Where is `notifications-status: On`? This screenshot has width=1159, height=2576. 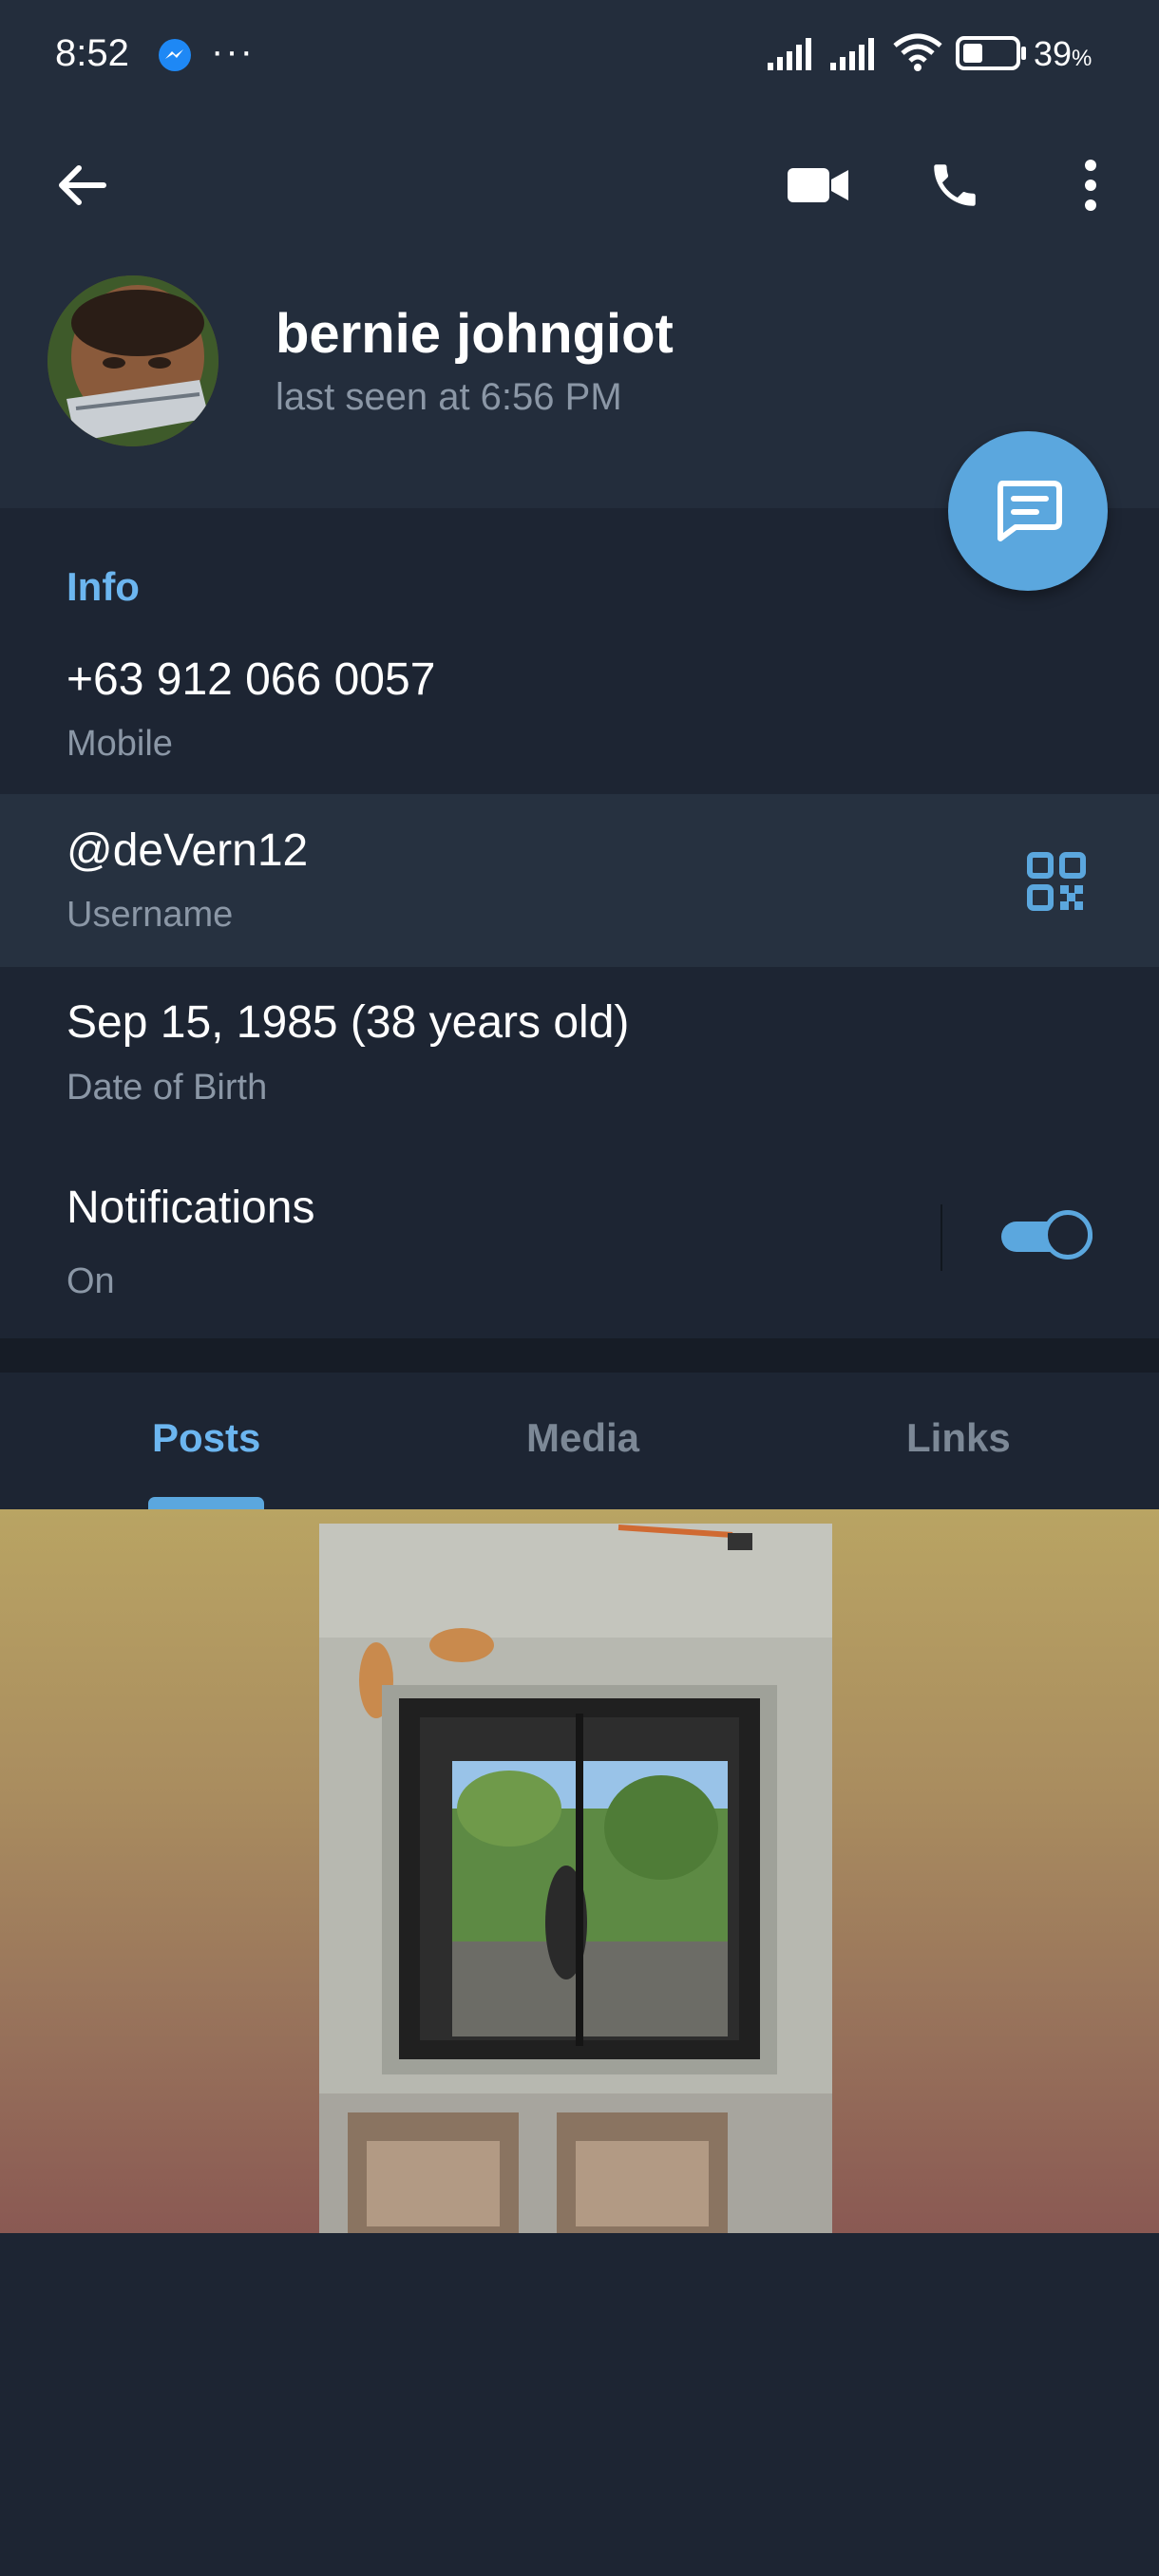
notifications-status: On is located at coordinates (90, 1281).